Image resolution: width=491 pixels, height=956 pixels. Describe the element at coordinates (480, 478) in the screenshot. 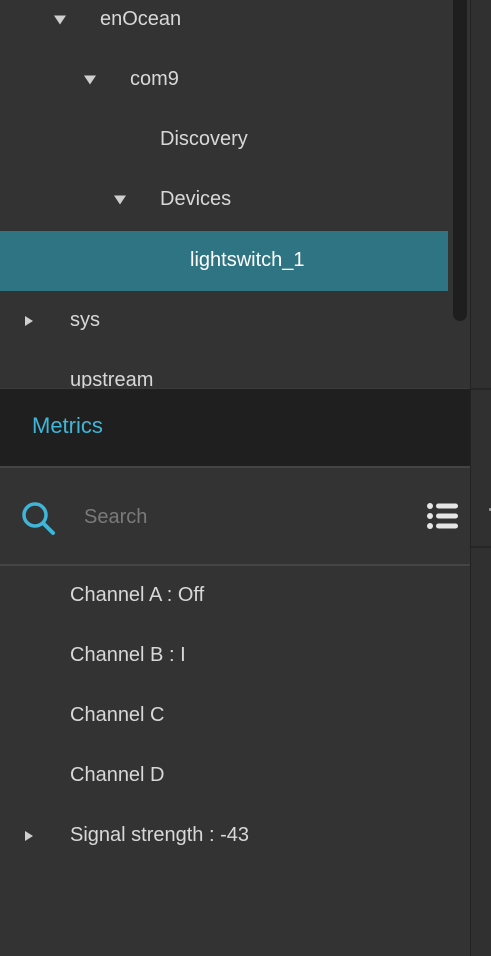

I see `adjacent-pane` at that location.